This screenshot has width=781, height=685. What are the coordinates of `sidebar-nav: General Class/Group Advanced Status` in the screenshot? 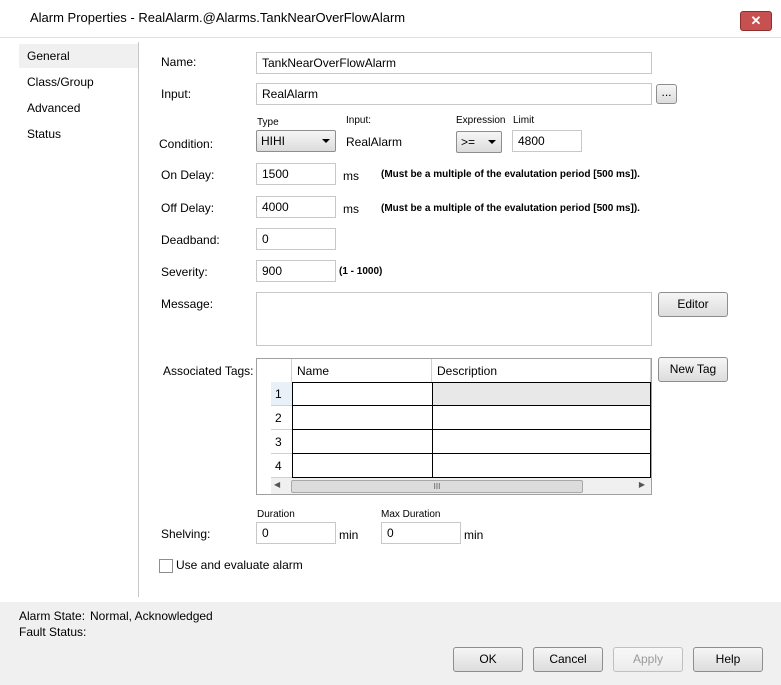 It's located at (79, 319).